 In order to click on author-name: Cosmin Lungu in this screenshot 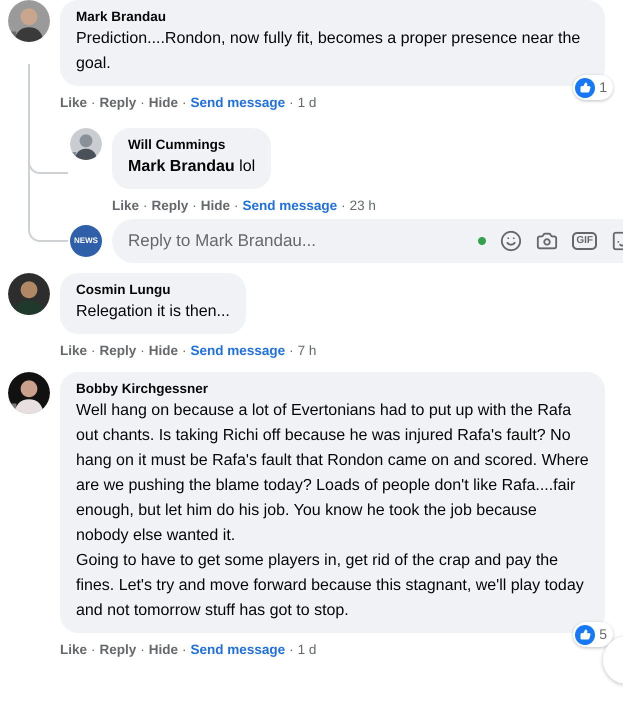, I will do `click(153, 290)`.